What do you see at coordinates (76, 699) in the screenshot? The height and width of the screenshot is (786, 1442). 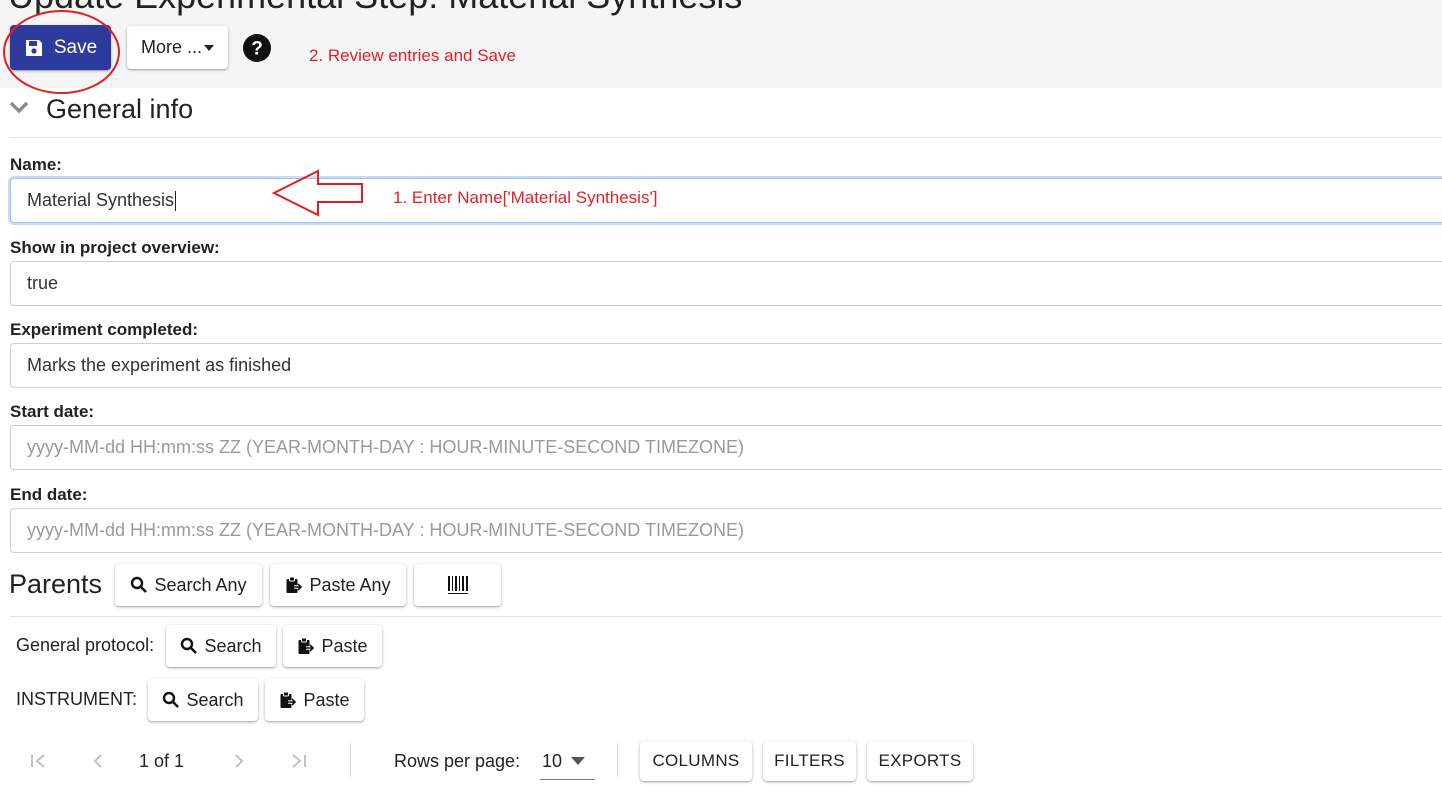 I see `instrument-label: INSTRUMENT:` at bounding box center [76, 699].